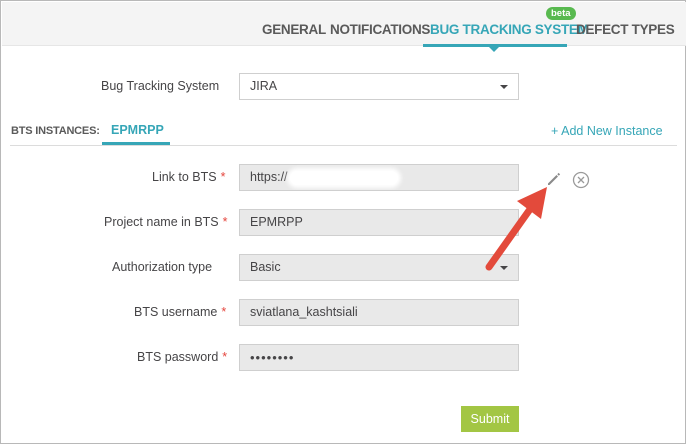  What do you see at coordinates (137, 130) in the screenshot?
I see `instance-tab-epmrpp: EPMRPP` at bounding box center [137, 130].